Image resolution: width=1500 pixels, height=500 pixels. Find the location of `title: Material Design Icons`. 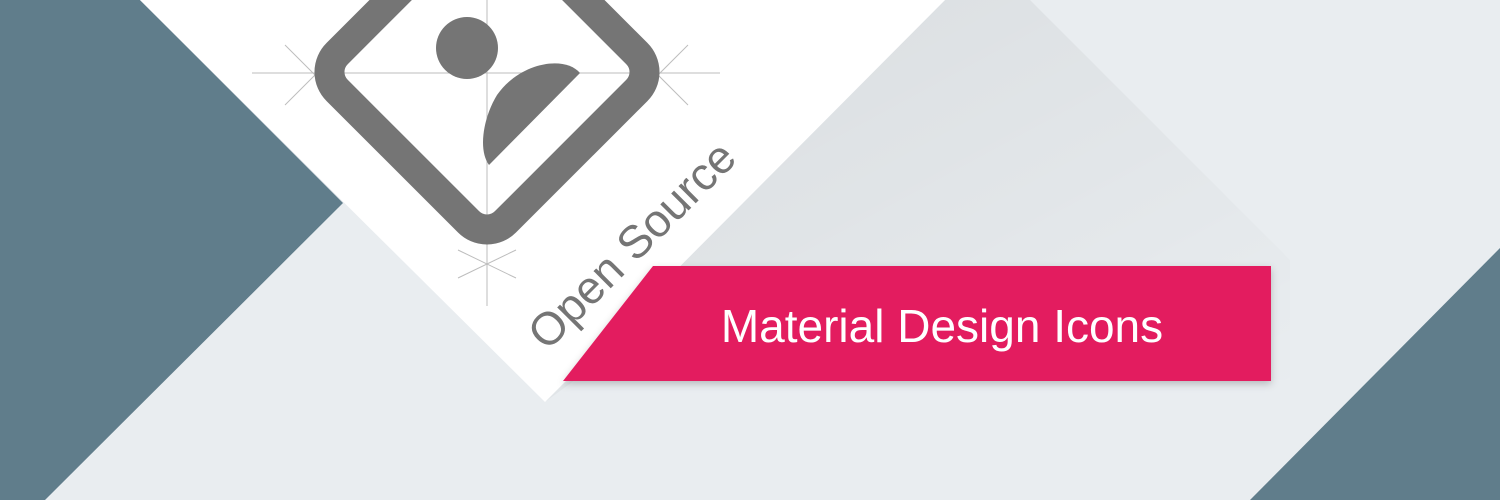

title: Material Design Icons is located at coordinates (942, 326).